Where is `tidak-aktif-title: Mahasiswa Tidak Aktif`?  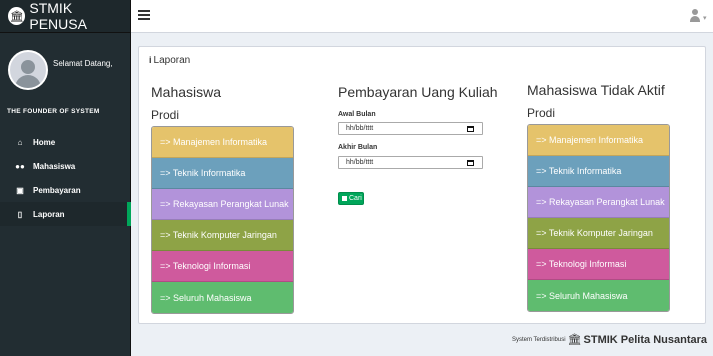 tidak-aktif-title: Mahasiswa Tidak Aktif is located at coordinates (596, 90).